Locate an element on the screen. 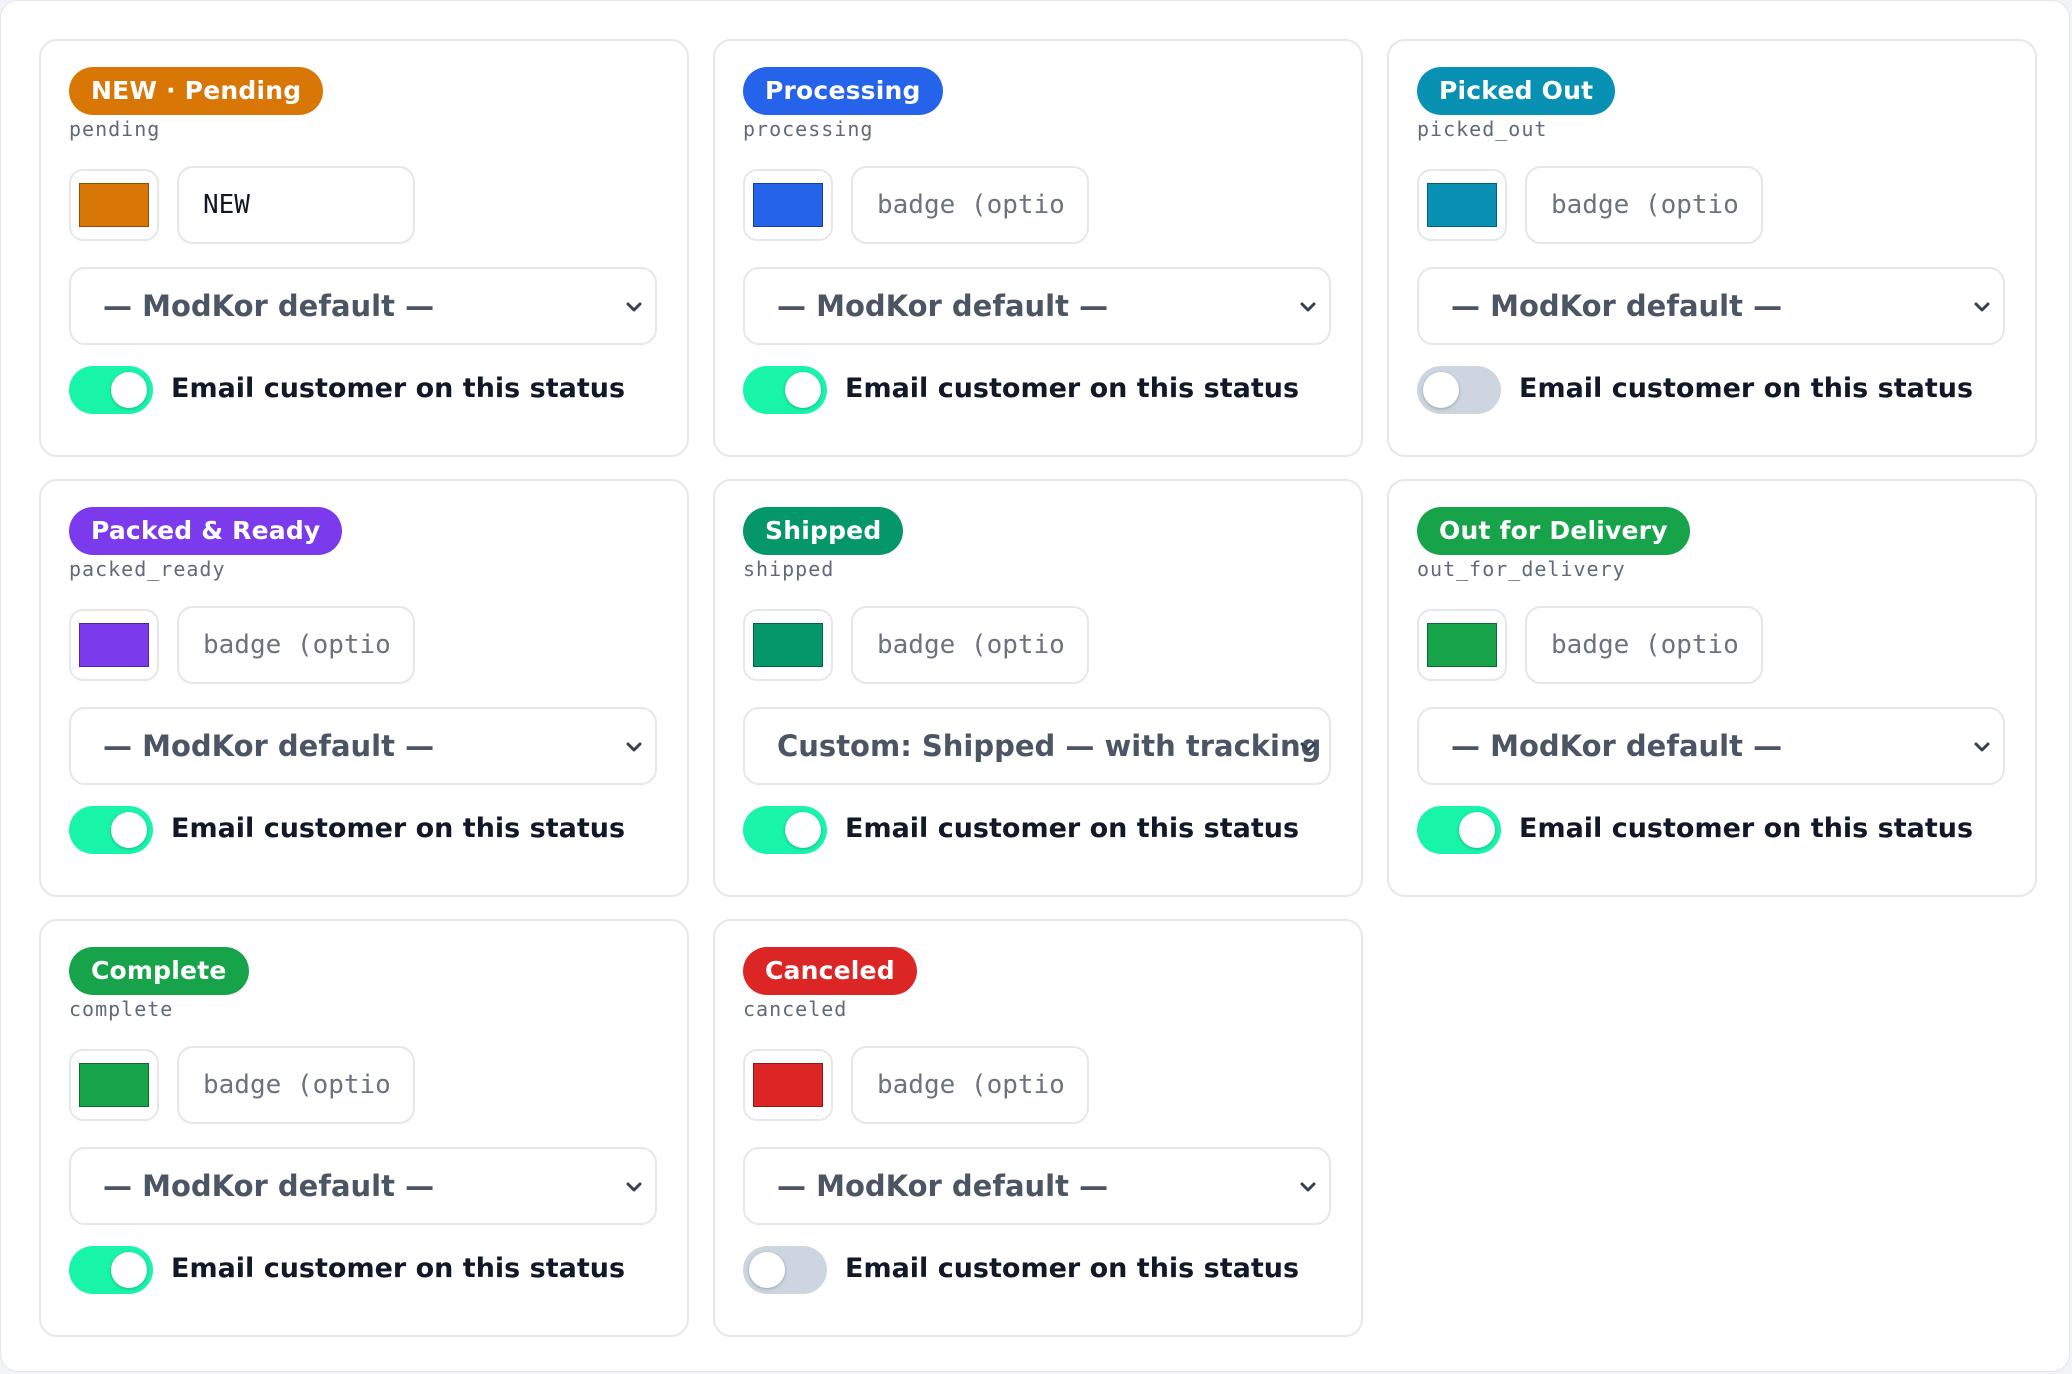 The height and width of the screenshot is (1374, 2072). status-badge: Packed & Ready is located at coordinates (206, 531).